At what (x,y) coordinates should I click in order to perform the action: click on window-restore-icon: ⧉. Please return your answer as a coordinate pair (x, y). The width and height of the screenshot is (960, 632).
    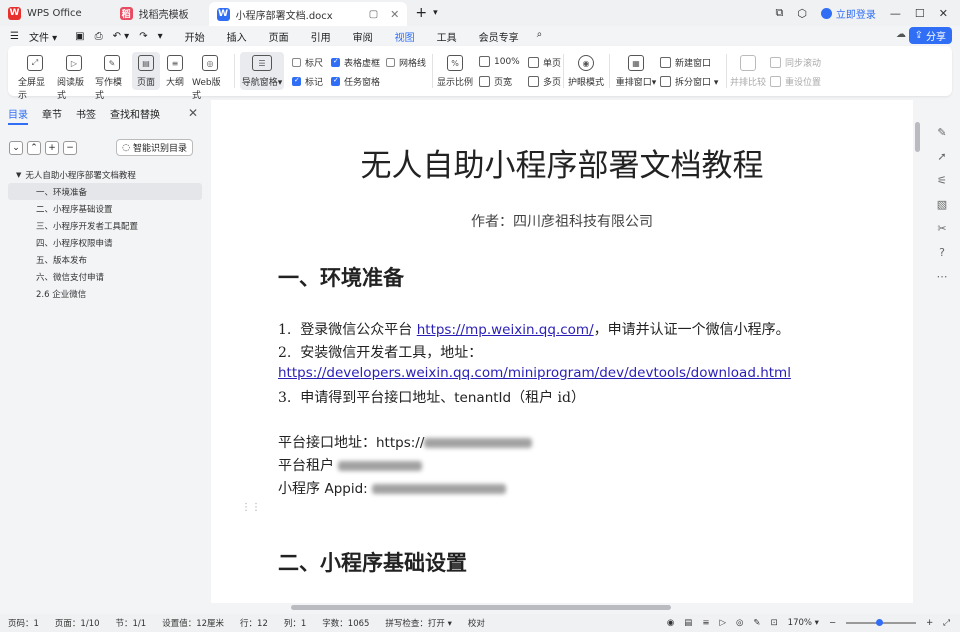
    Looking at the image, I should click on (779, 13).